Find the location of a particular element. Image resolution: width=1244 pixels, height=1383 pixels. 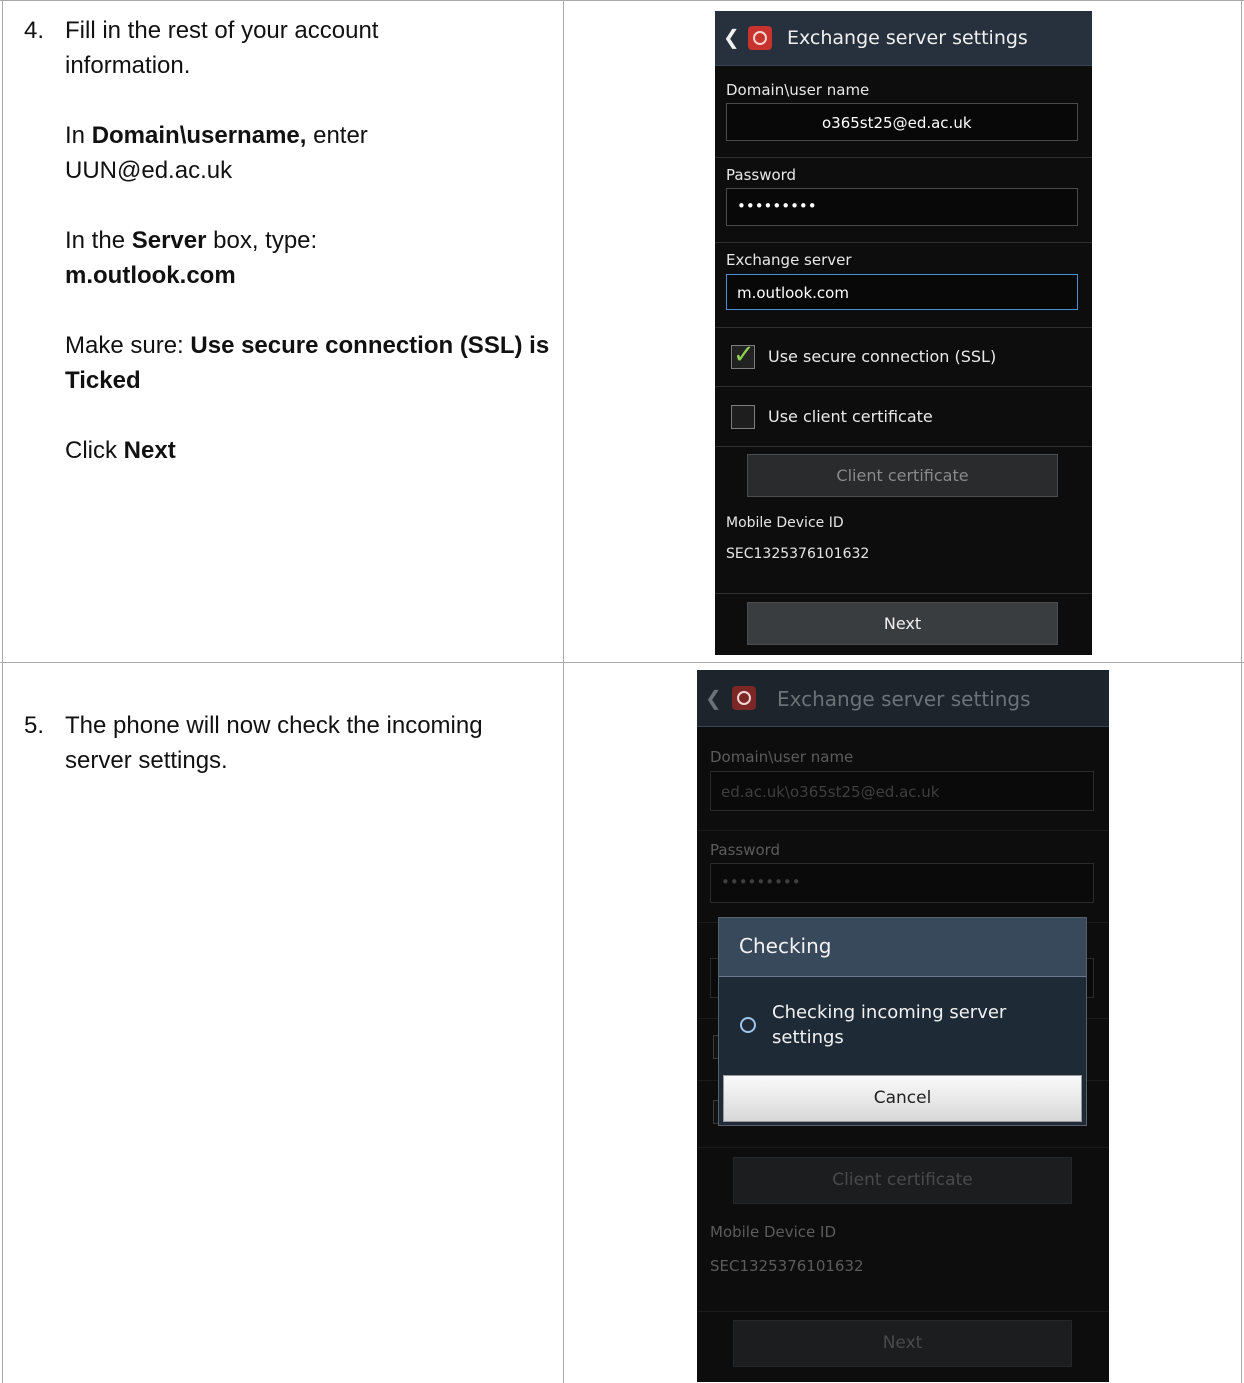

ssl-prefix: Make sure: is located at coordinates (128, 345).